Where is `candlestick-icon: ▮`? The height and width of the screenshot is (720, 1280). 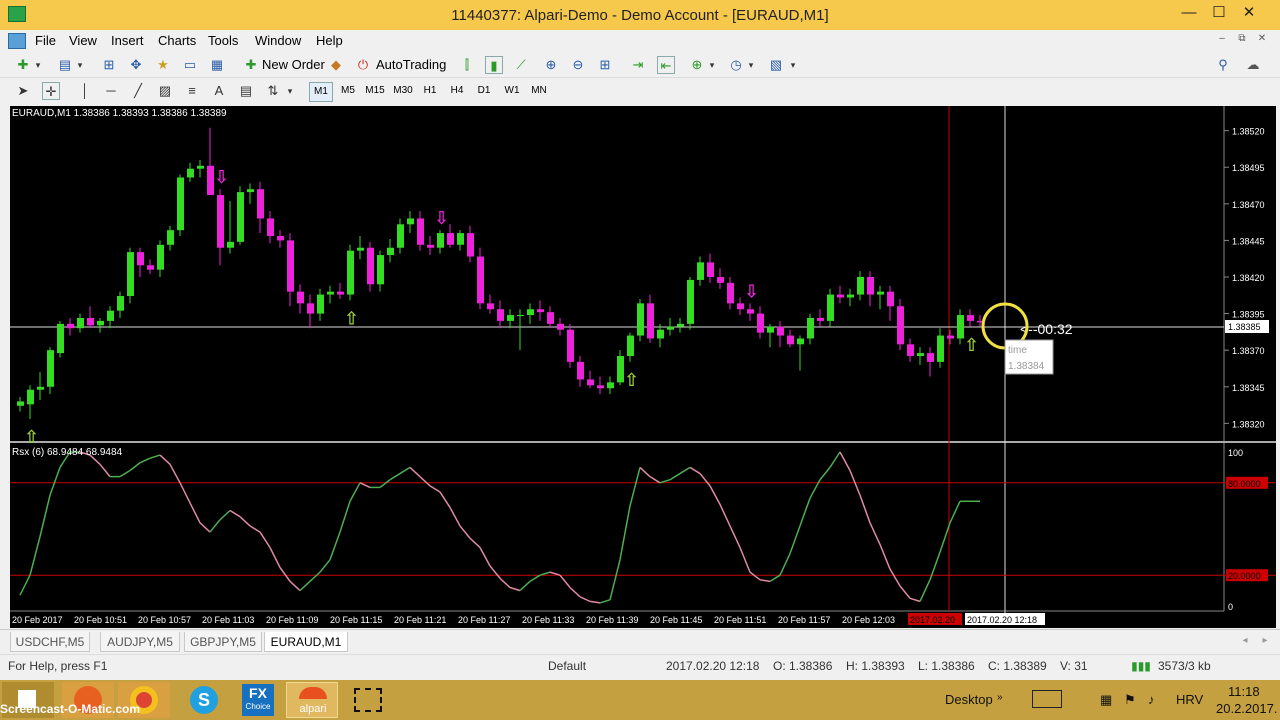
candlestick-icon: ▮ is located at coordinates (494, 65).